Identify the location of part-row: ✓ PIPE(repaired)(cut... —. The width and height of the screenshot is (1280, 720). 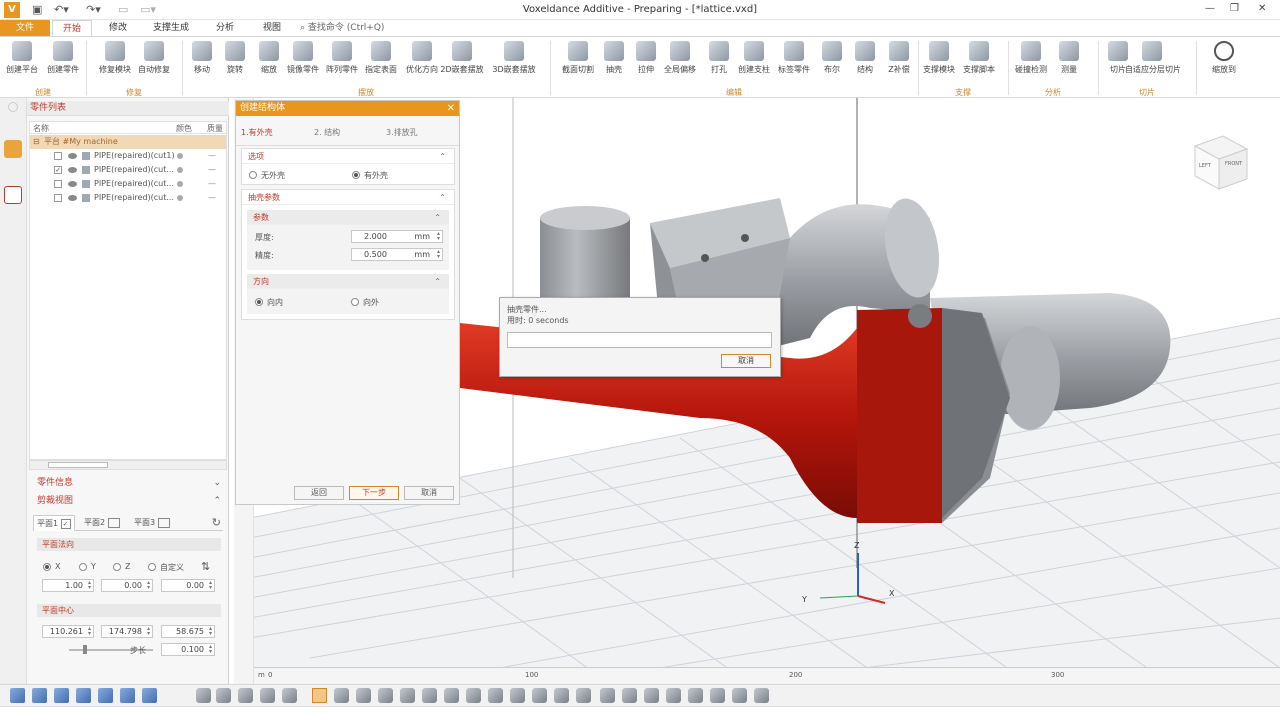
(128, 170).